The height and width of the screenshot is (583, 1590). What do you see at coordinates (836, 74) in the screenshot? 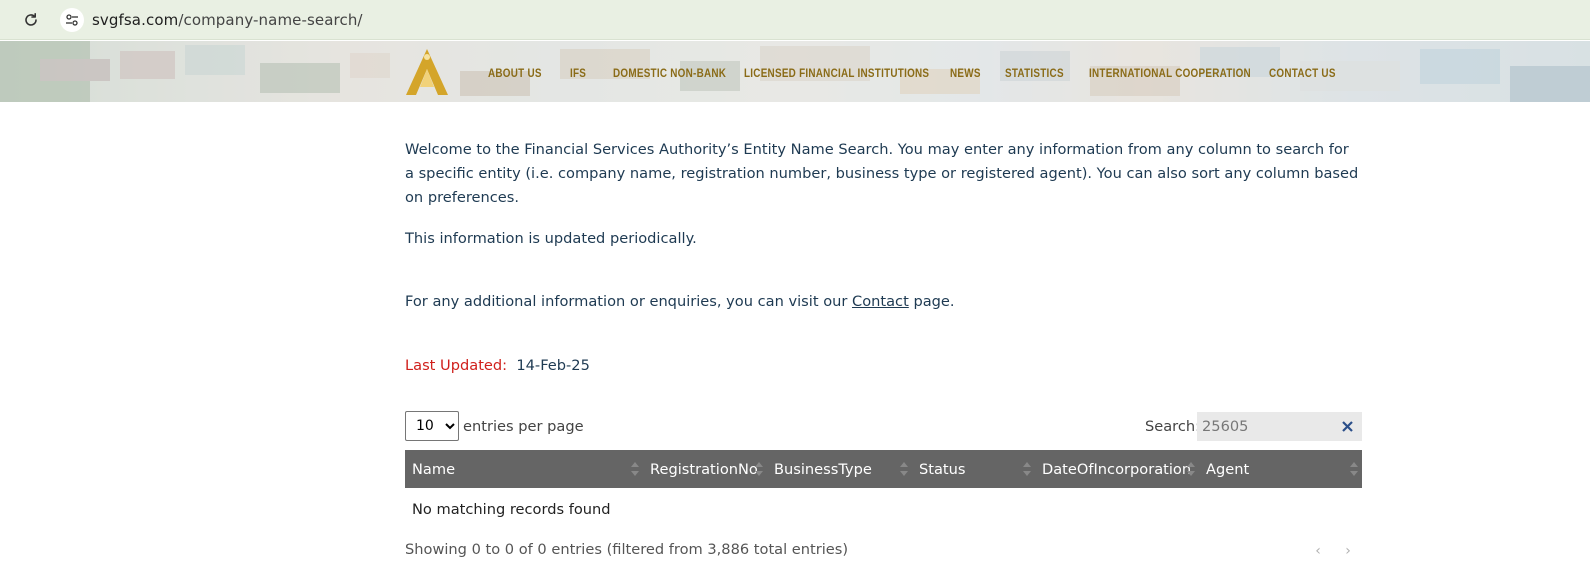
I see `nav-licensed-financial-institutions: LICENSED FINANCIAL INSTITUTIONS` at bounding box center [836, 74].